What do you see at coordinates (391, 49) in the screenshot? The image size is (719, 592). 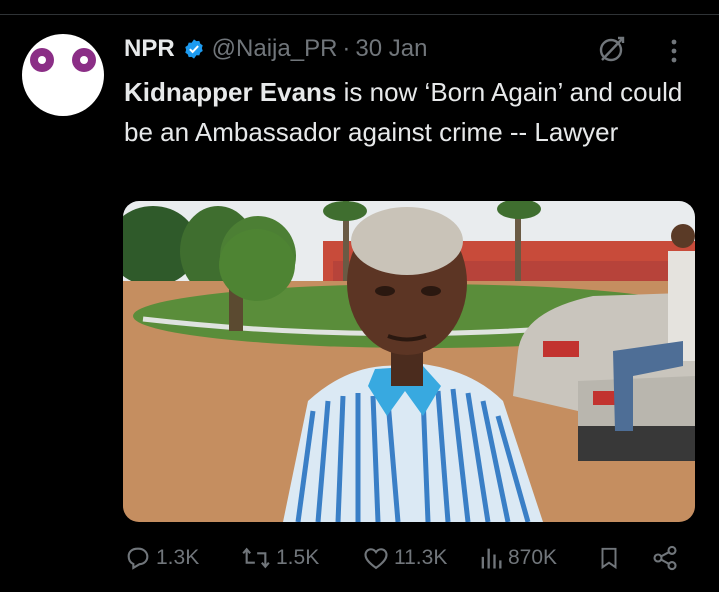 I see `post-date: 30 Jan` at bounding box center [391, 49].